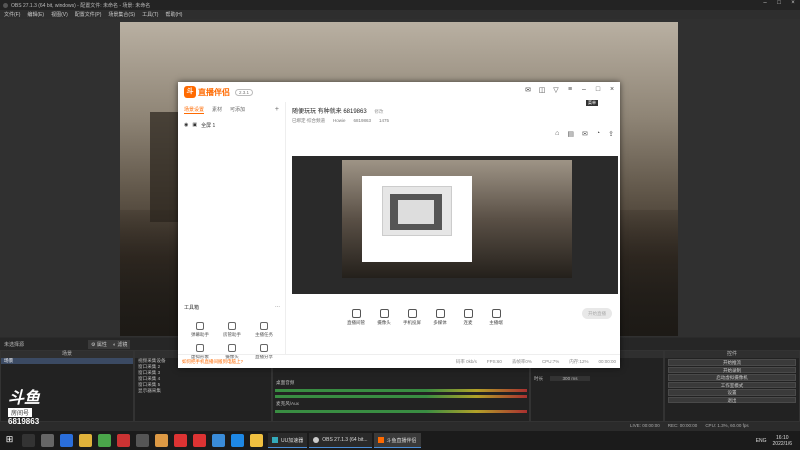  Describe the element at coordinates (20, 412) in the screenshot. I see `douyu-room-label: 房间号` at that location.